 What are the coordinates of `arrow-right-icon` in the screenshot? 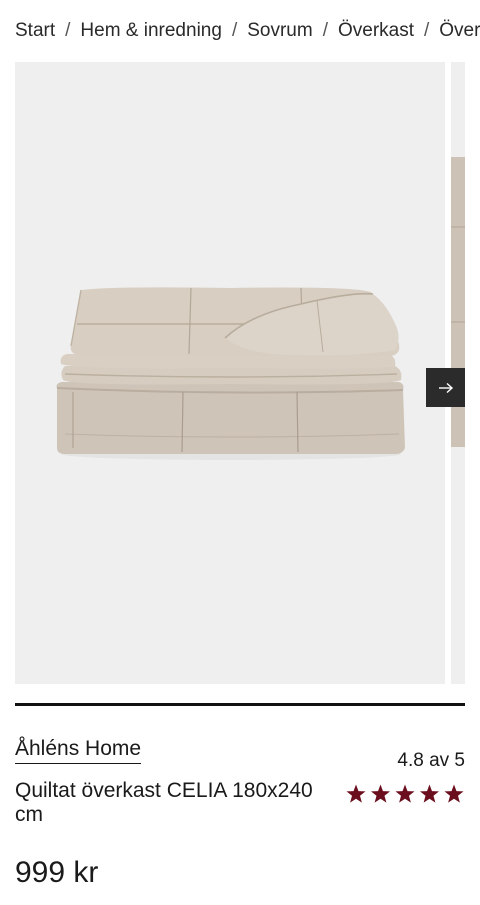 It's located at (445, 387).